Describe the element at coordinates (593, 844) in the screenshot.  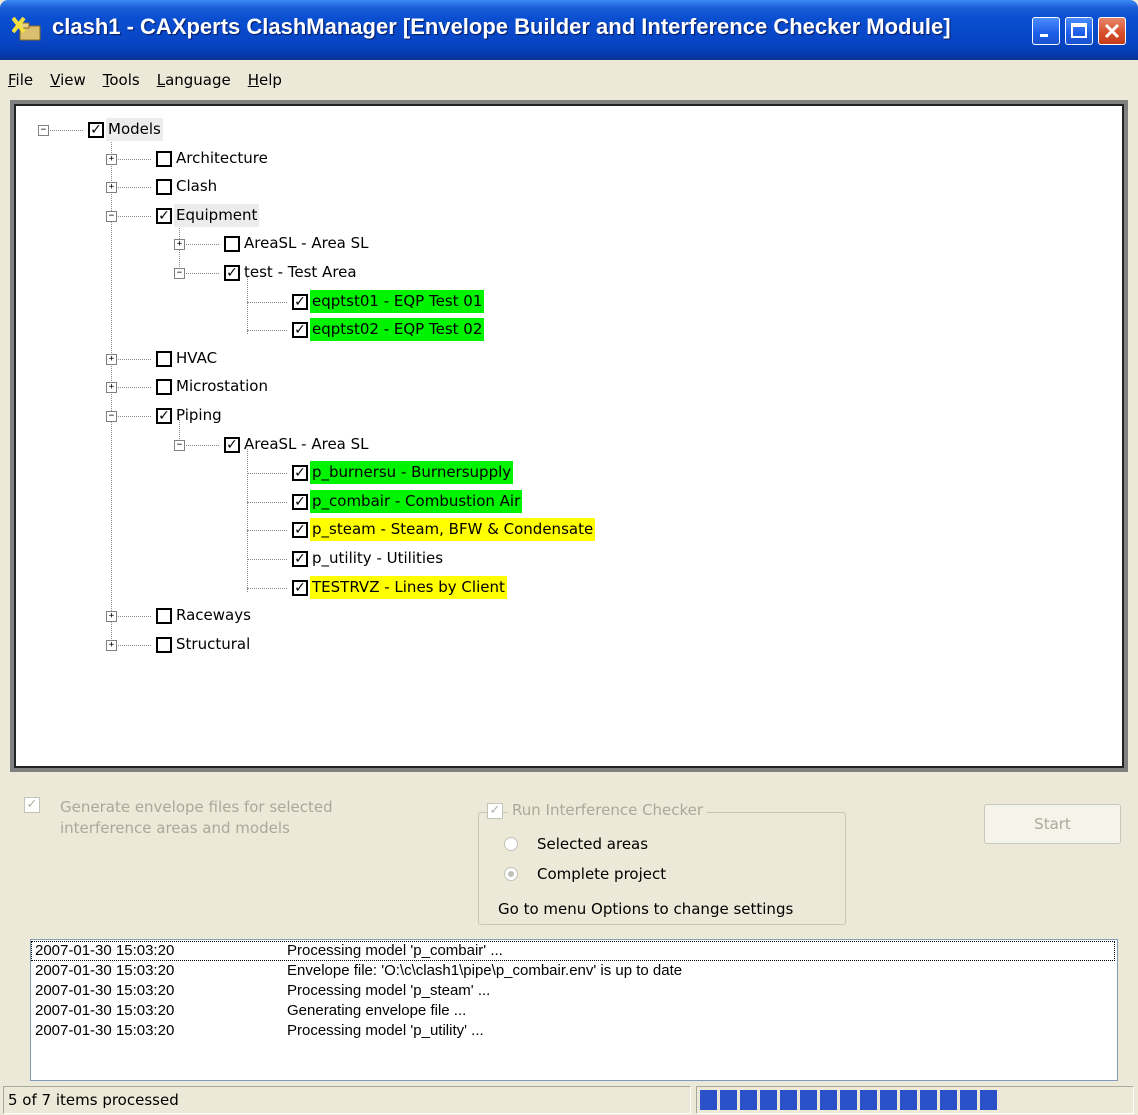
I see `selected-areas-label: Selected areas` at that location.